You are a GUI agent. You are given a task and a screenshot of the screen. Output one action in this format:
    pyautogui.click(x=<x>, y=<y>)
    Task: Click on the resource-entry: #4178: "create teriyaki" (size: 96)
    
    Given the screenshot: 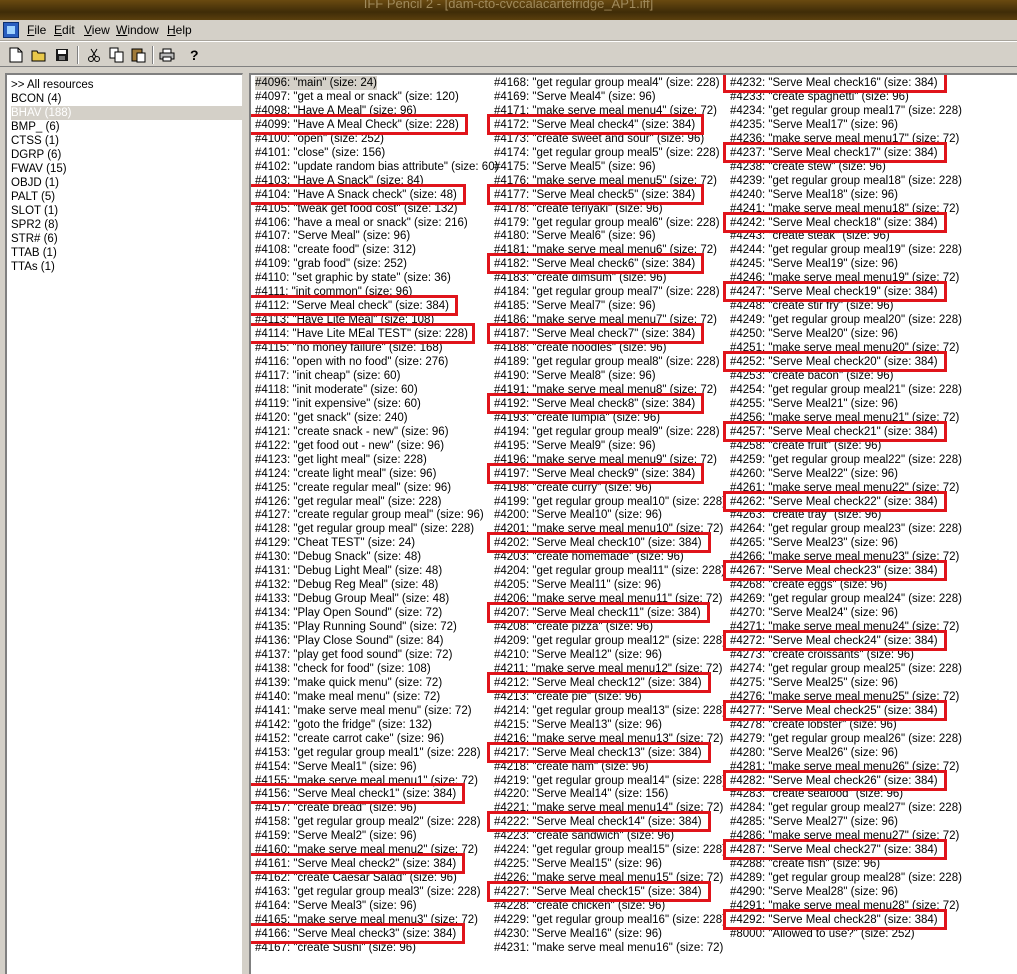 What is the action you would take?
    pyautogui.click(x=578, y=209)
    